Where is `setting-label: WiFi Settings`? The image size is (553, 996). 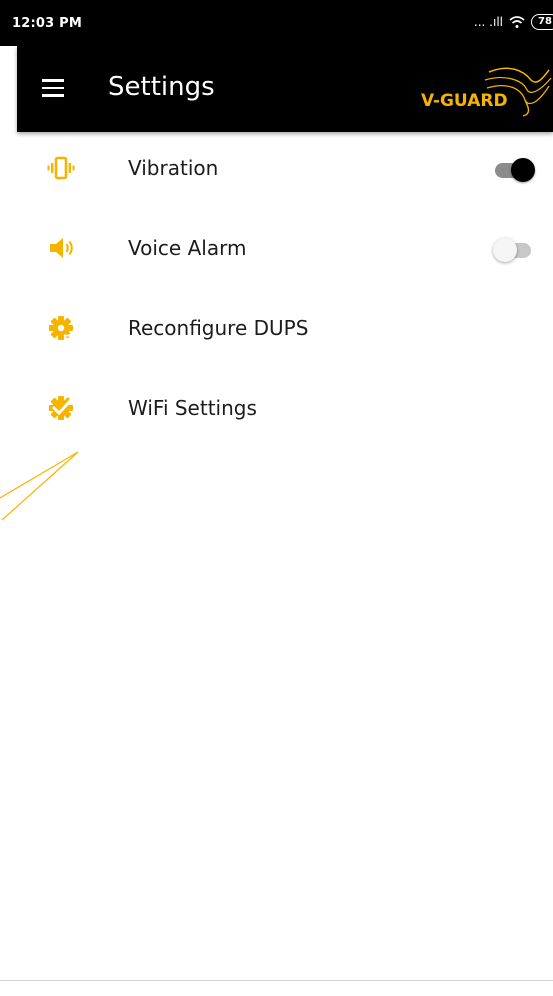 setting-label: WiFi Settings is located at coordinates (192, 408).